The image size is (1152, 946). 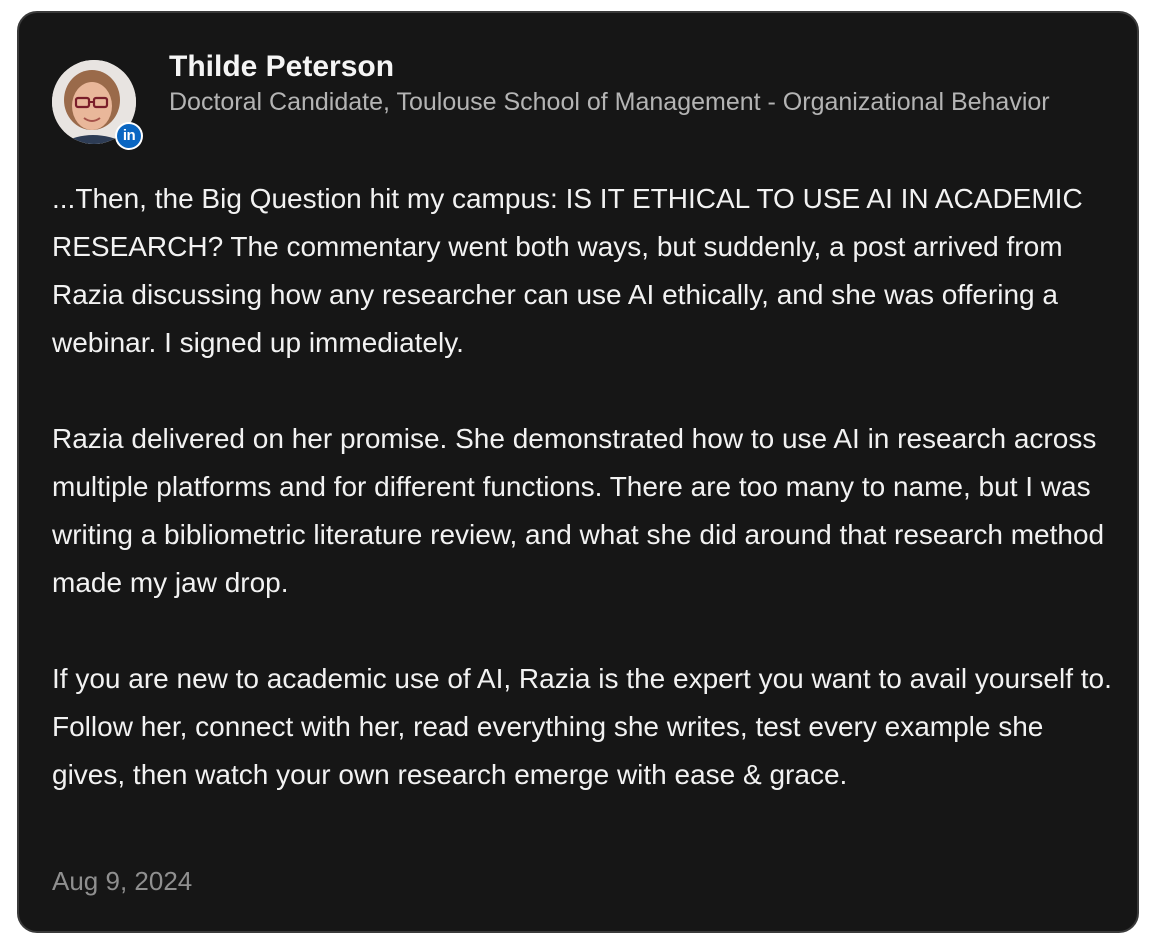 I want to click on author-name: Thilde Peterson, so click(x=281, y=67).